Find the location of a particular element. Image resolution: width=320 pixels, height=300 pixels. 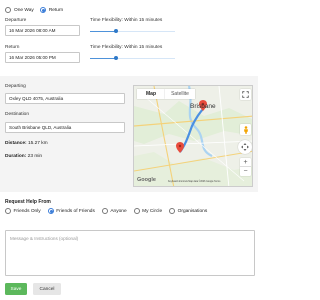

pegman-icon is located at coordinates (245, 129).